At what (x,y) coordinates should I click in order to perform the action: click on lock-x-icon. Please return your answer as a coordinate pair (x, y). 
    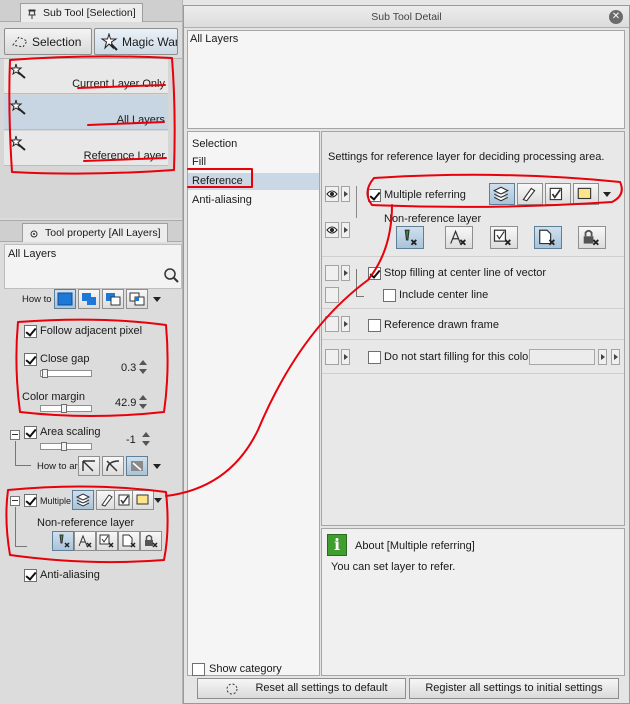
    Looking at the image, I should click on (591, 237).